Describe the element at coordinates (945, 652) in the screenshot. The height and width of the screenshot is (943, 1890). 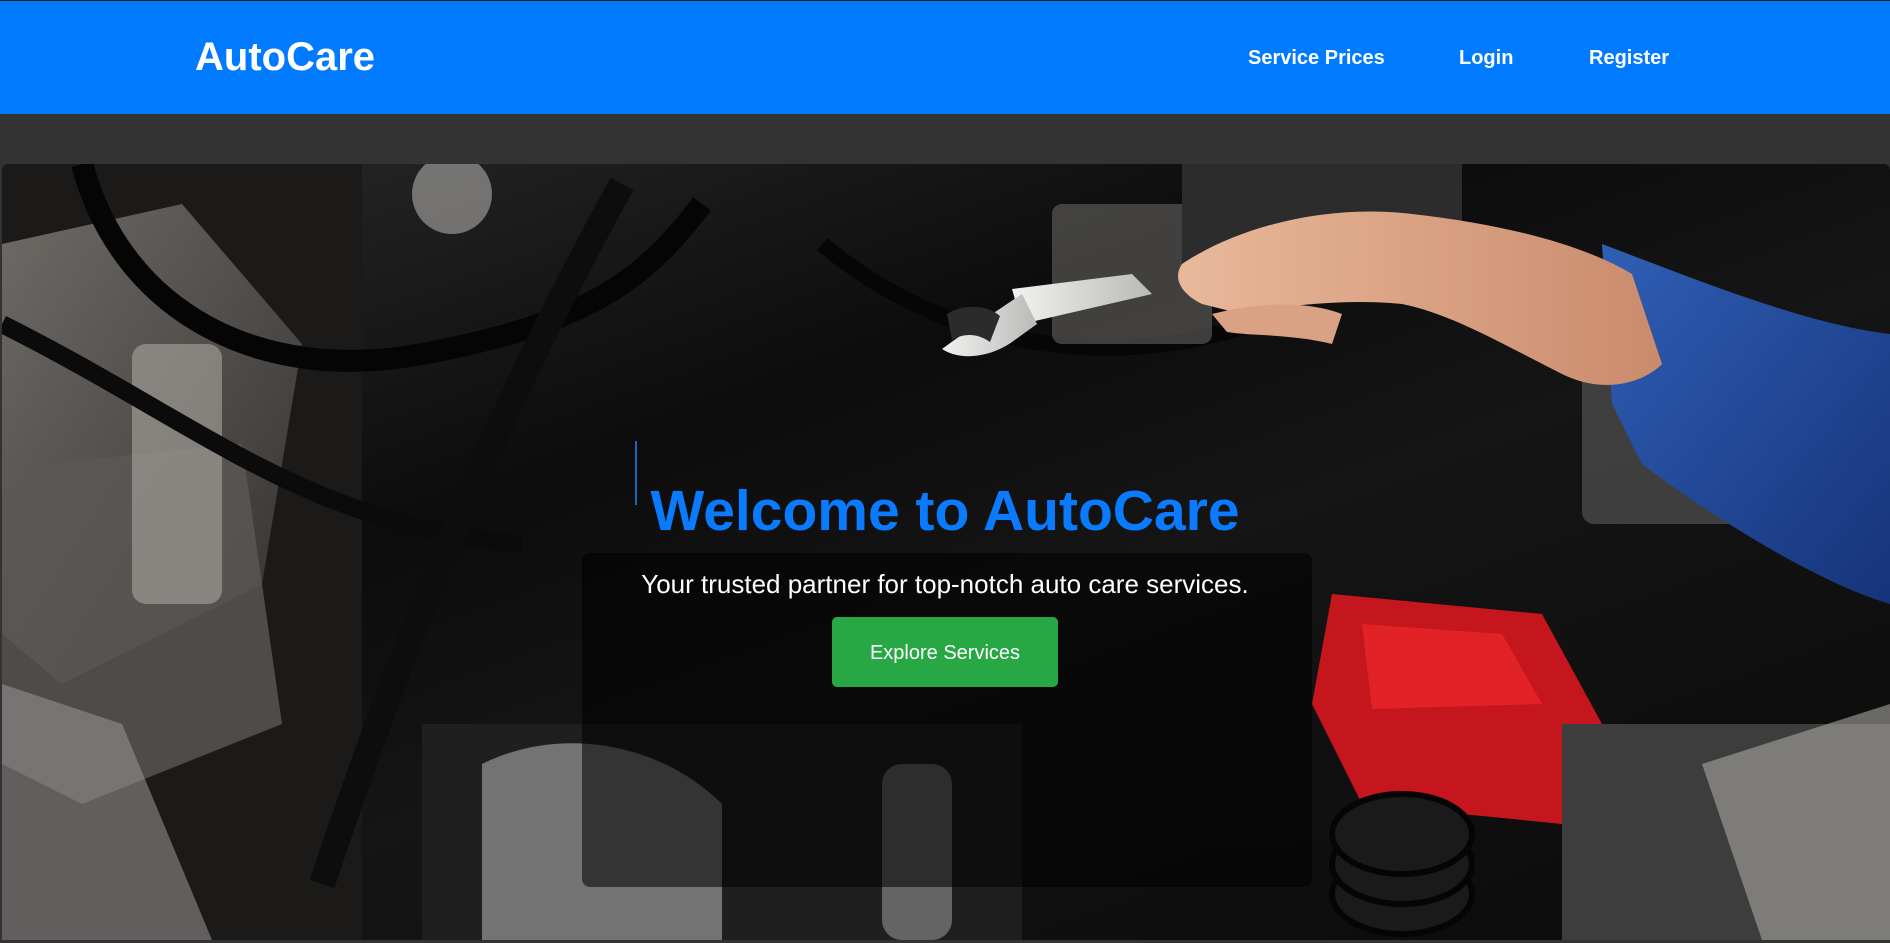
I see `explore-services-button: Explore Services` at that location.